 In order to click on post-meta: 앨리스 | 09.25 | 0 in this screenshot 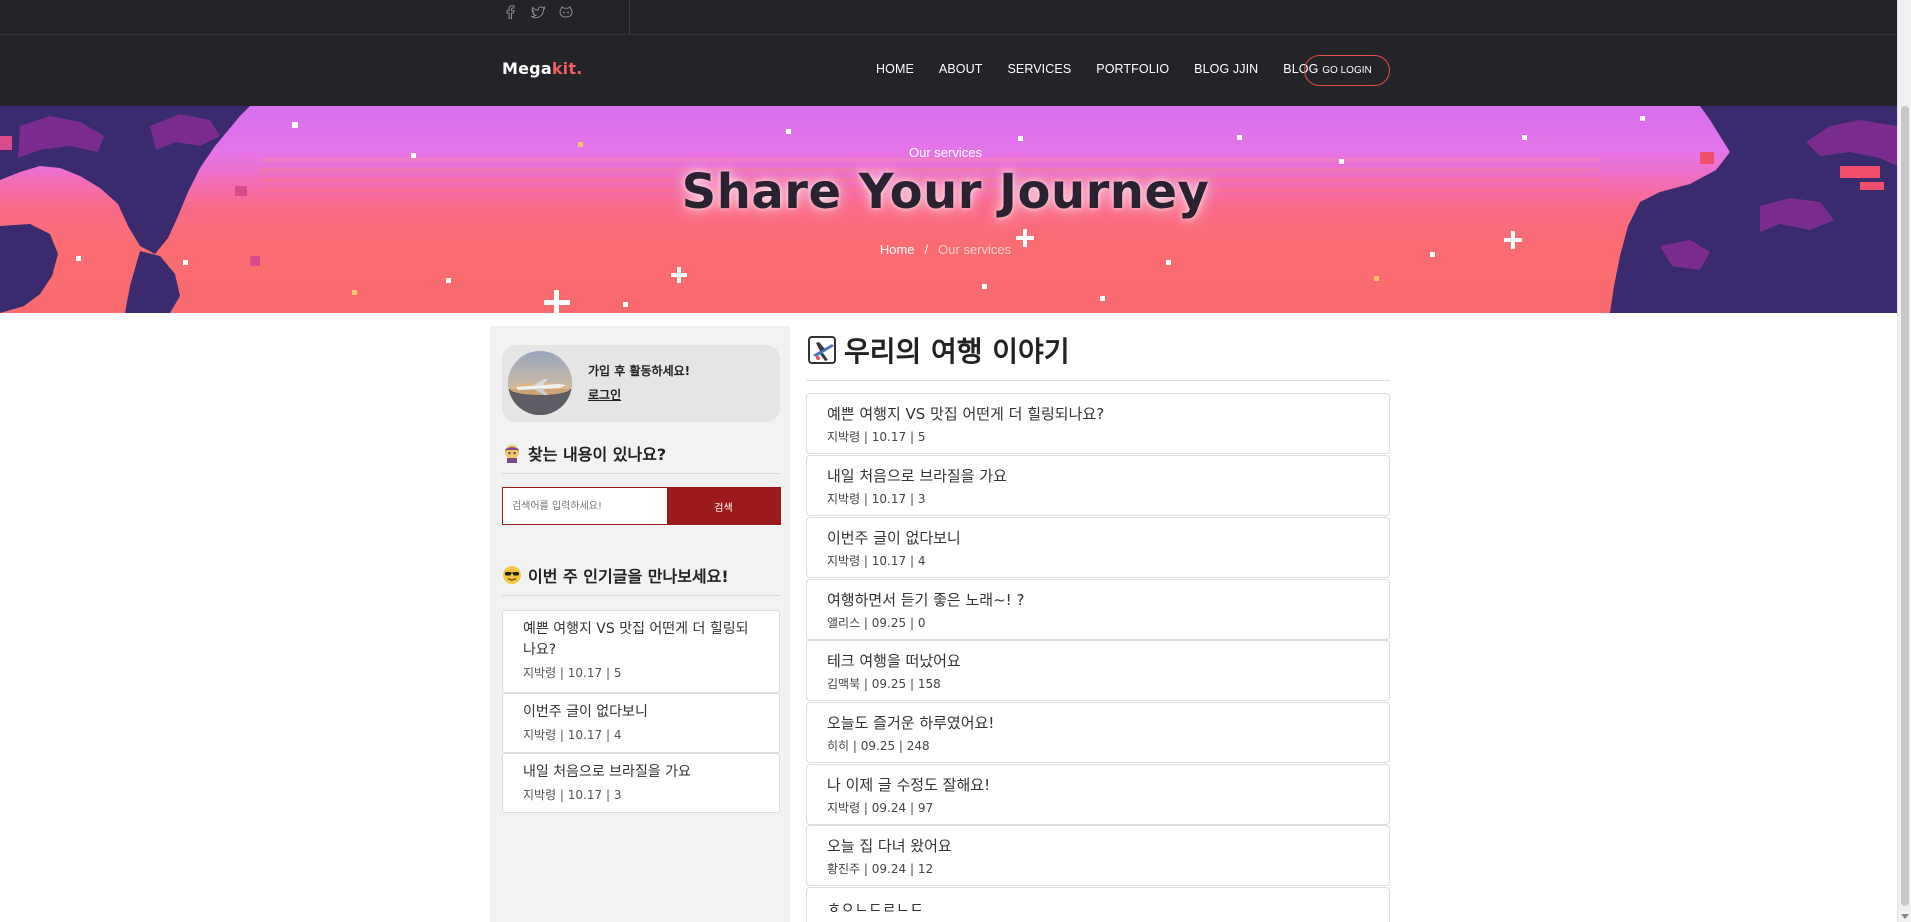, I will do `click(876, 623)`.